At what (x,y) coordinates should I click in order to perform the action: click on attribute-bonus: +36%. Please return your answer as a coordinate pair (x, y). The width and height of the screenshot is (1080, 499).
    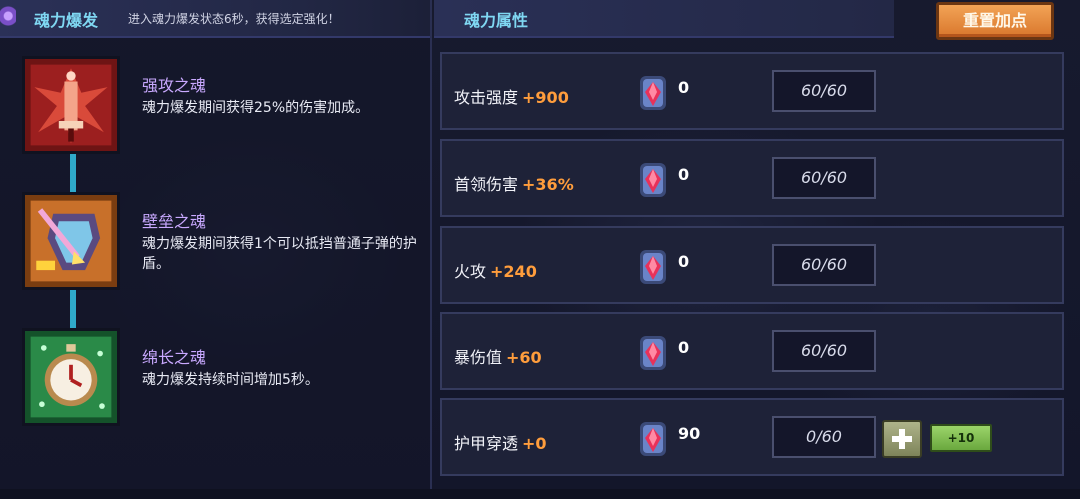
    Looking at the image, I should click on (548, 184).